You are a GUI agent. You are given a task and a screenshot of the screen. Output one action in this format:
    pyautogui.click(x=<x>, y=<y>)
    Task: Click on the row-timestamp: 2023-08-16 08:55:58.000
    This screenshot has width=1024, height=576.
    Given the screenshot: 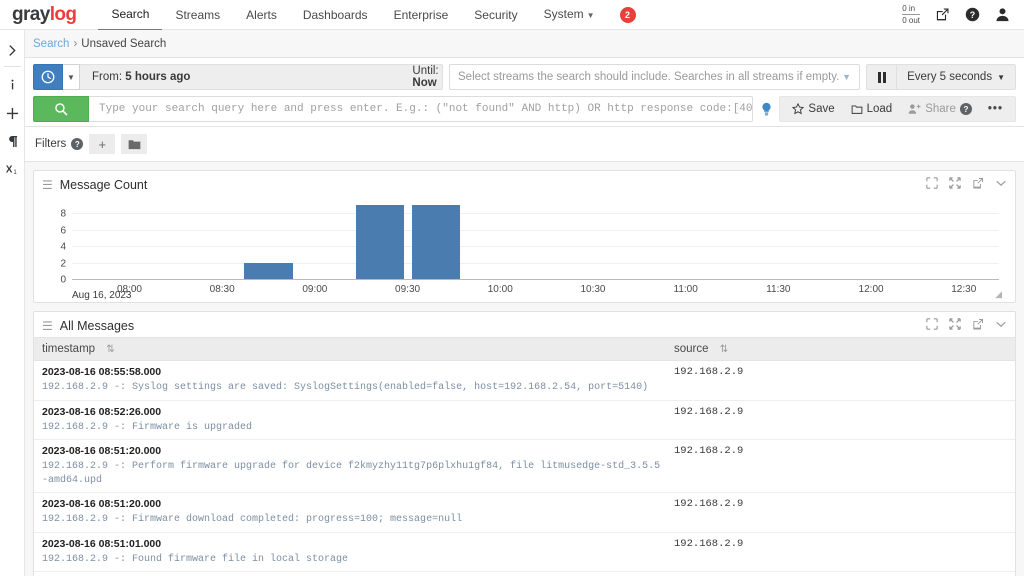 What is the action you would take?
    pyautogui.click(x=102, y=372)
    